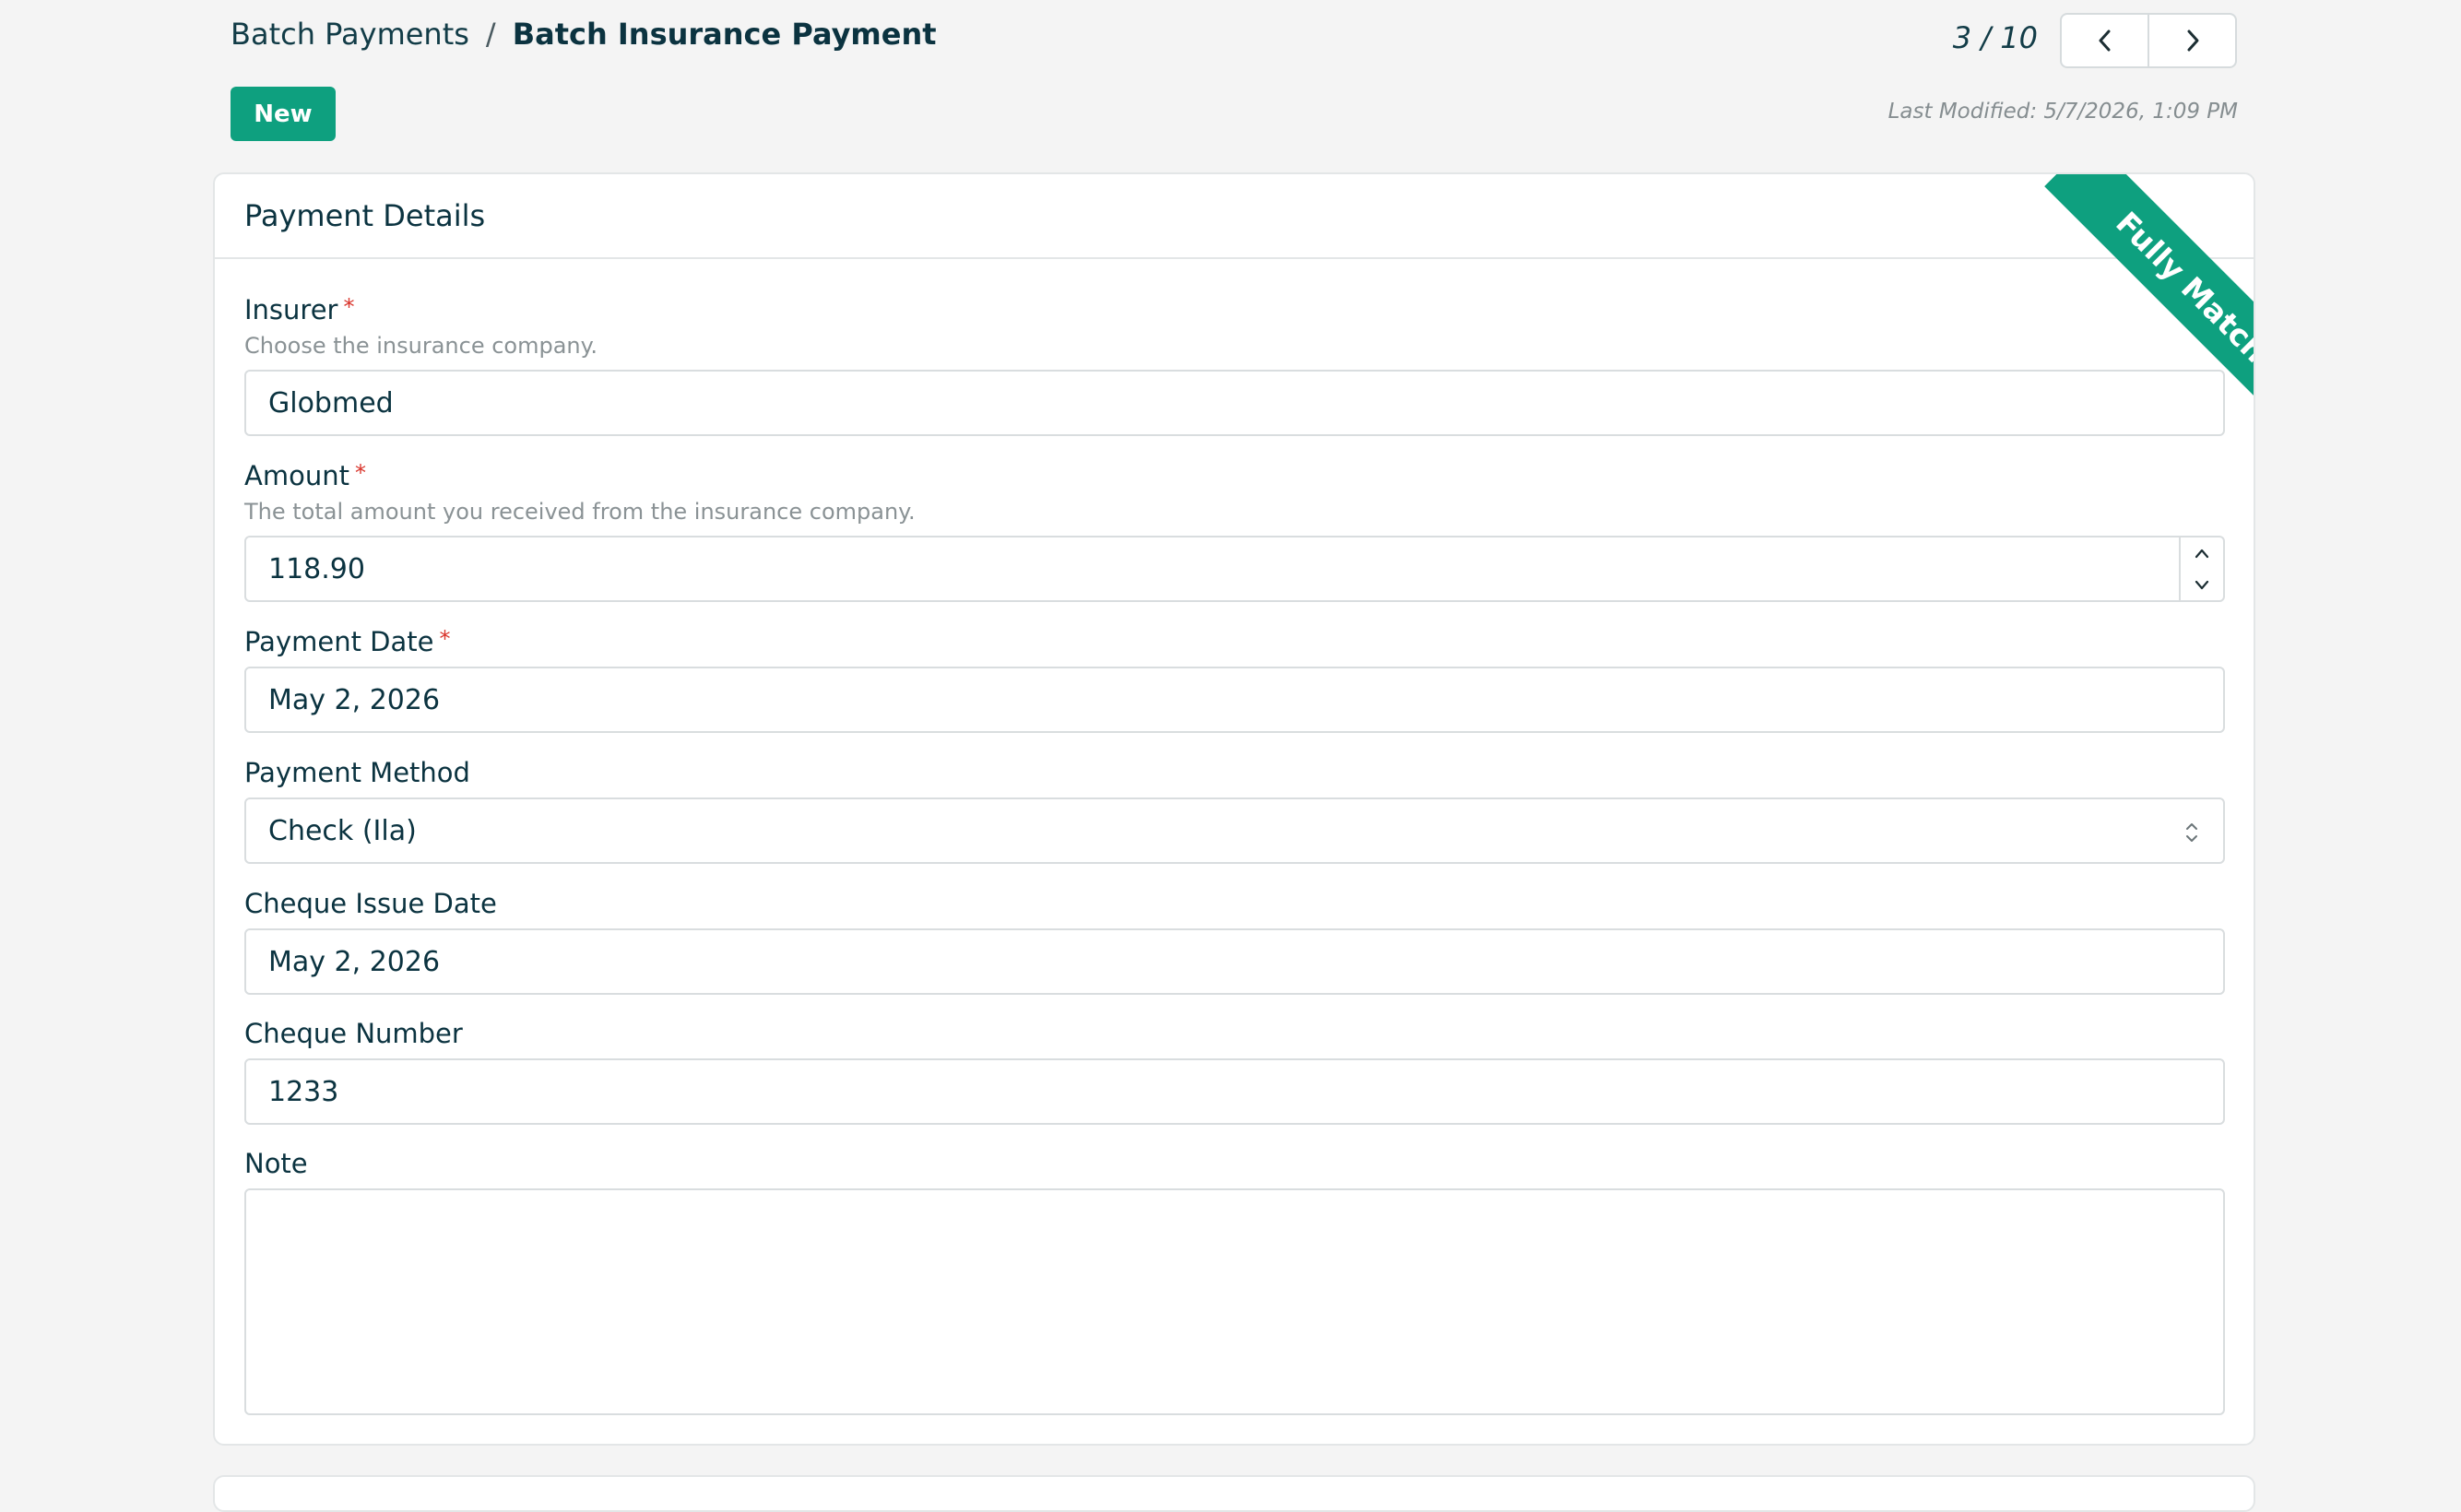 This screenshot has height=1512, width=2461. I want to click on cheque-number-value: 1233, so click(303, 1091).